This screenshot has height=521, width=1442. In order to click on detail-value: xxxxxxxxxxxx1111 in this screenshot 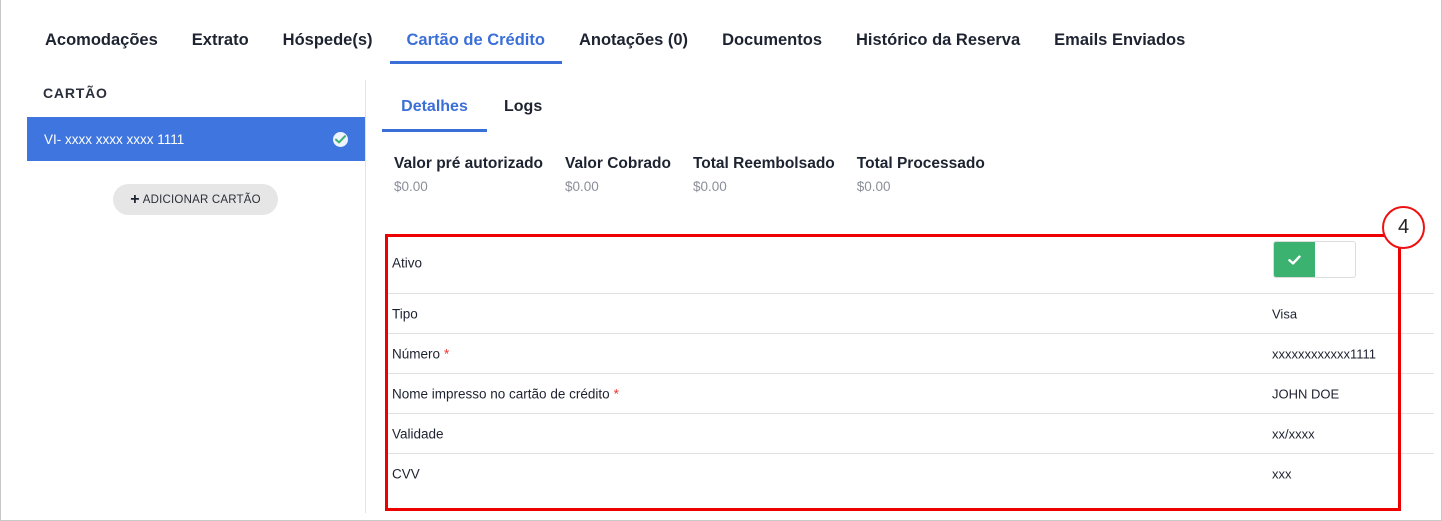, I will do `click(1324, 353)`.